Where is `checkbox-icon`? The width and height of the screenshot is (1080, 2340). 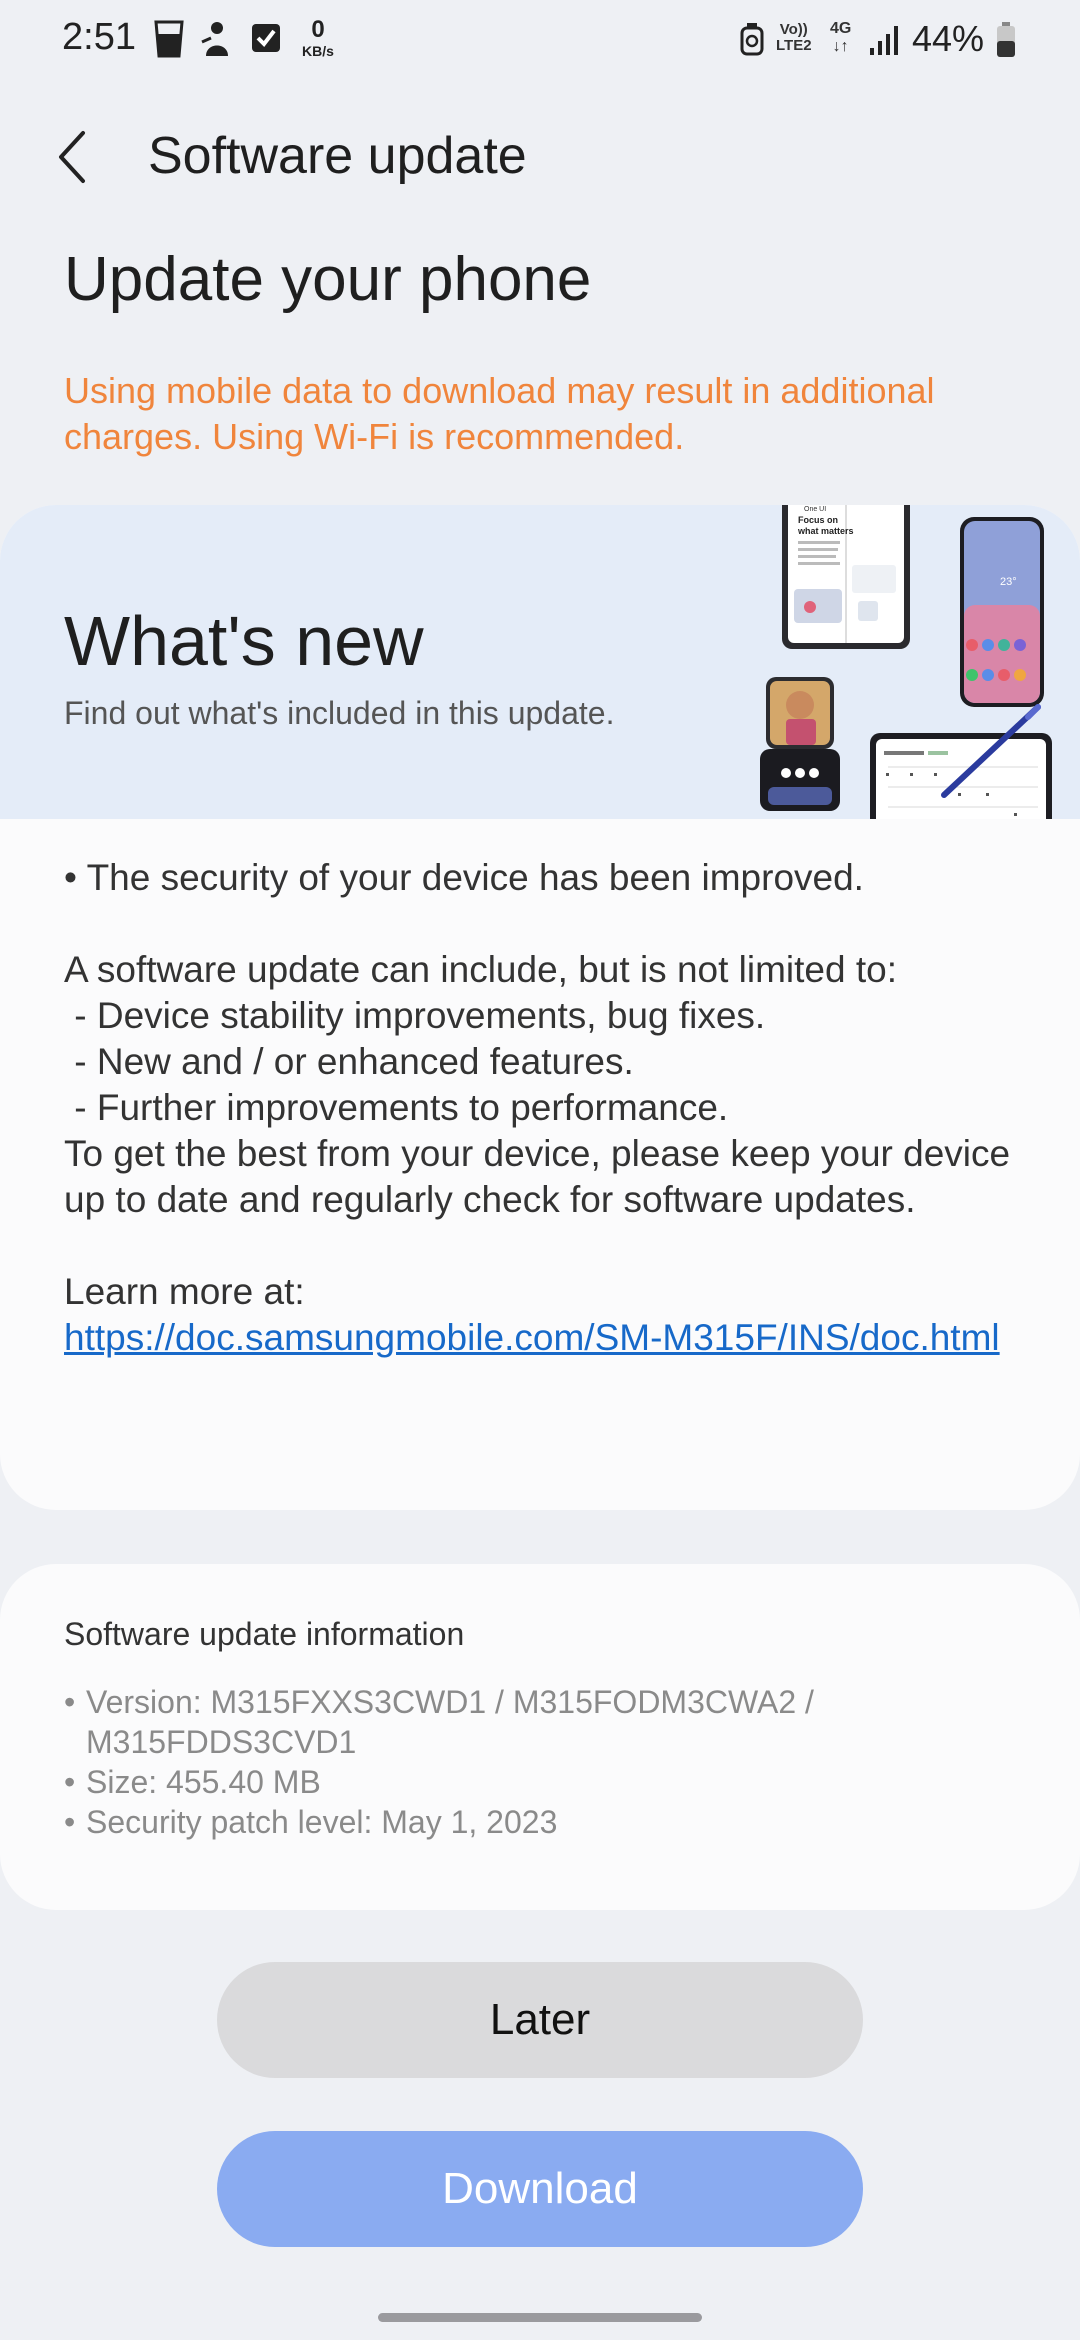
checkbox-icon is located at coordinates (266, 38).